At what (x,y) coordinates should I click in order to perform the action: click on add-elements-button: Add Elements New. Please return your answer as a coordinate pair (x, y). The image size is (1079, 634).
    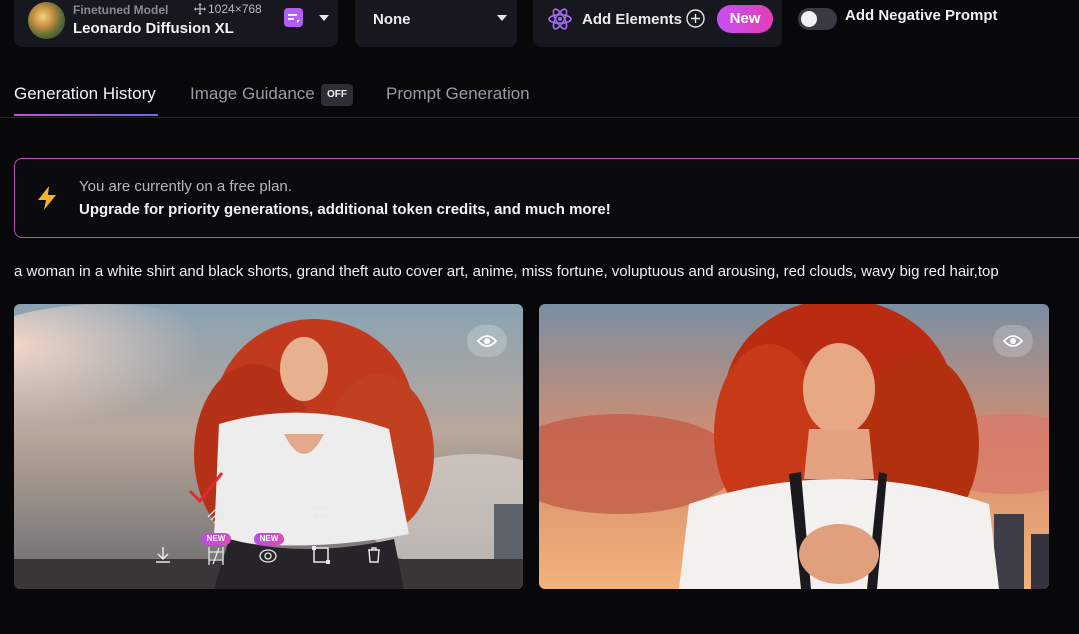
    Looking at the image, I should click on (657, 23).